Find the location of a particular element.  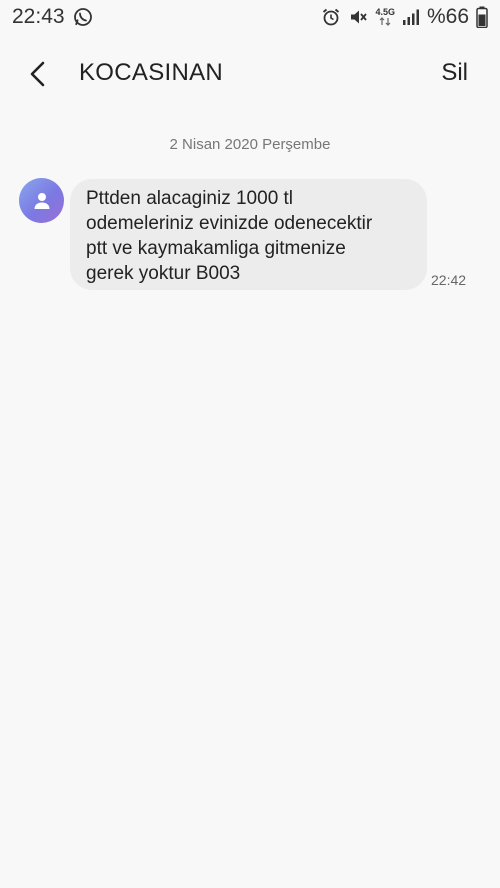

status-time: 22:43 is located at coordinates (38, 16).